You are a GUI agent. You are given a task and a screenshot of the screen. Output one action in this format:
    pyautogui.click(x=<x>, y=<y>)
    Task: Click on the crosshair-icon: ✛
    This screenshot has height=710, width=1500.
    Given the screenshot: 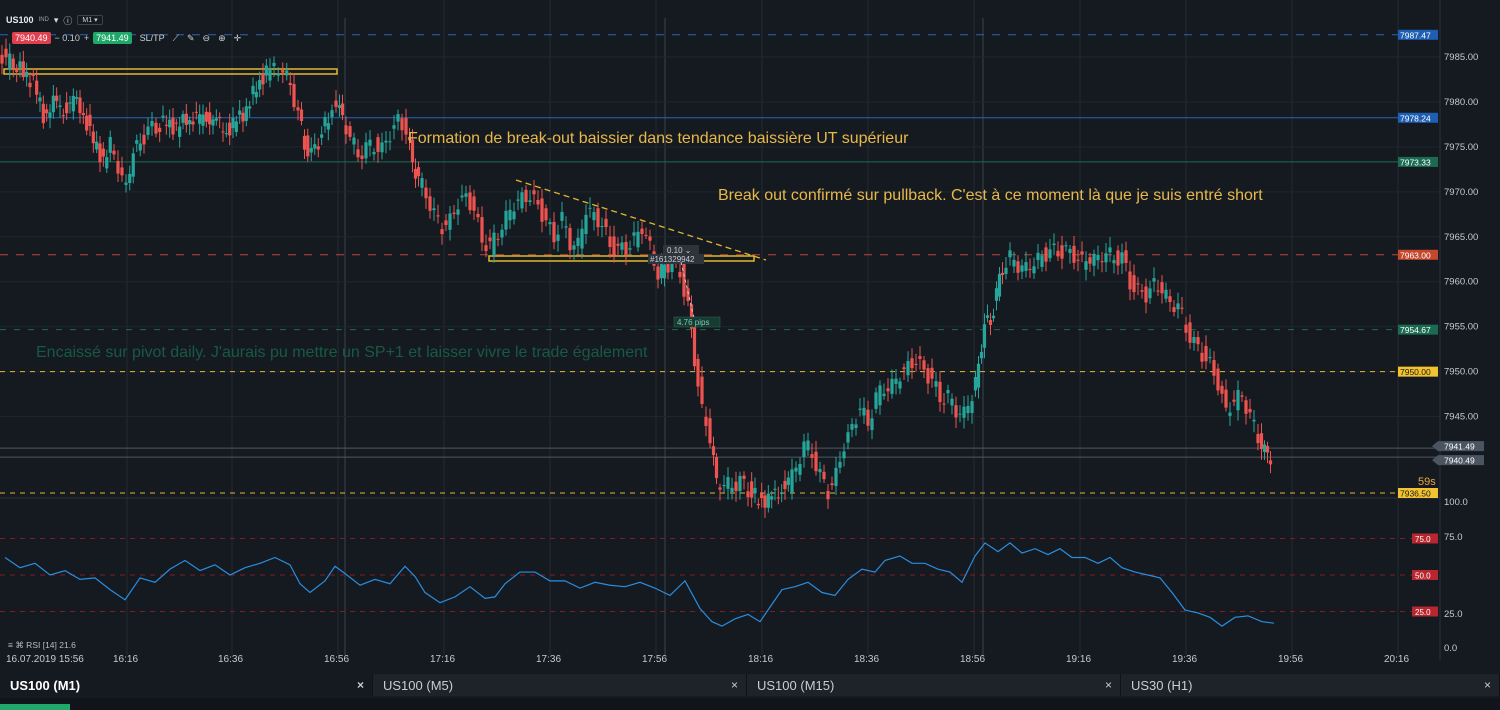 What is the action you would take?
    pyautogui.click(x=238, y=38)
    